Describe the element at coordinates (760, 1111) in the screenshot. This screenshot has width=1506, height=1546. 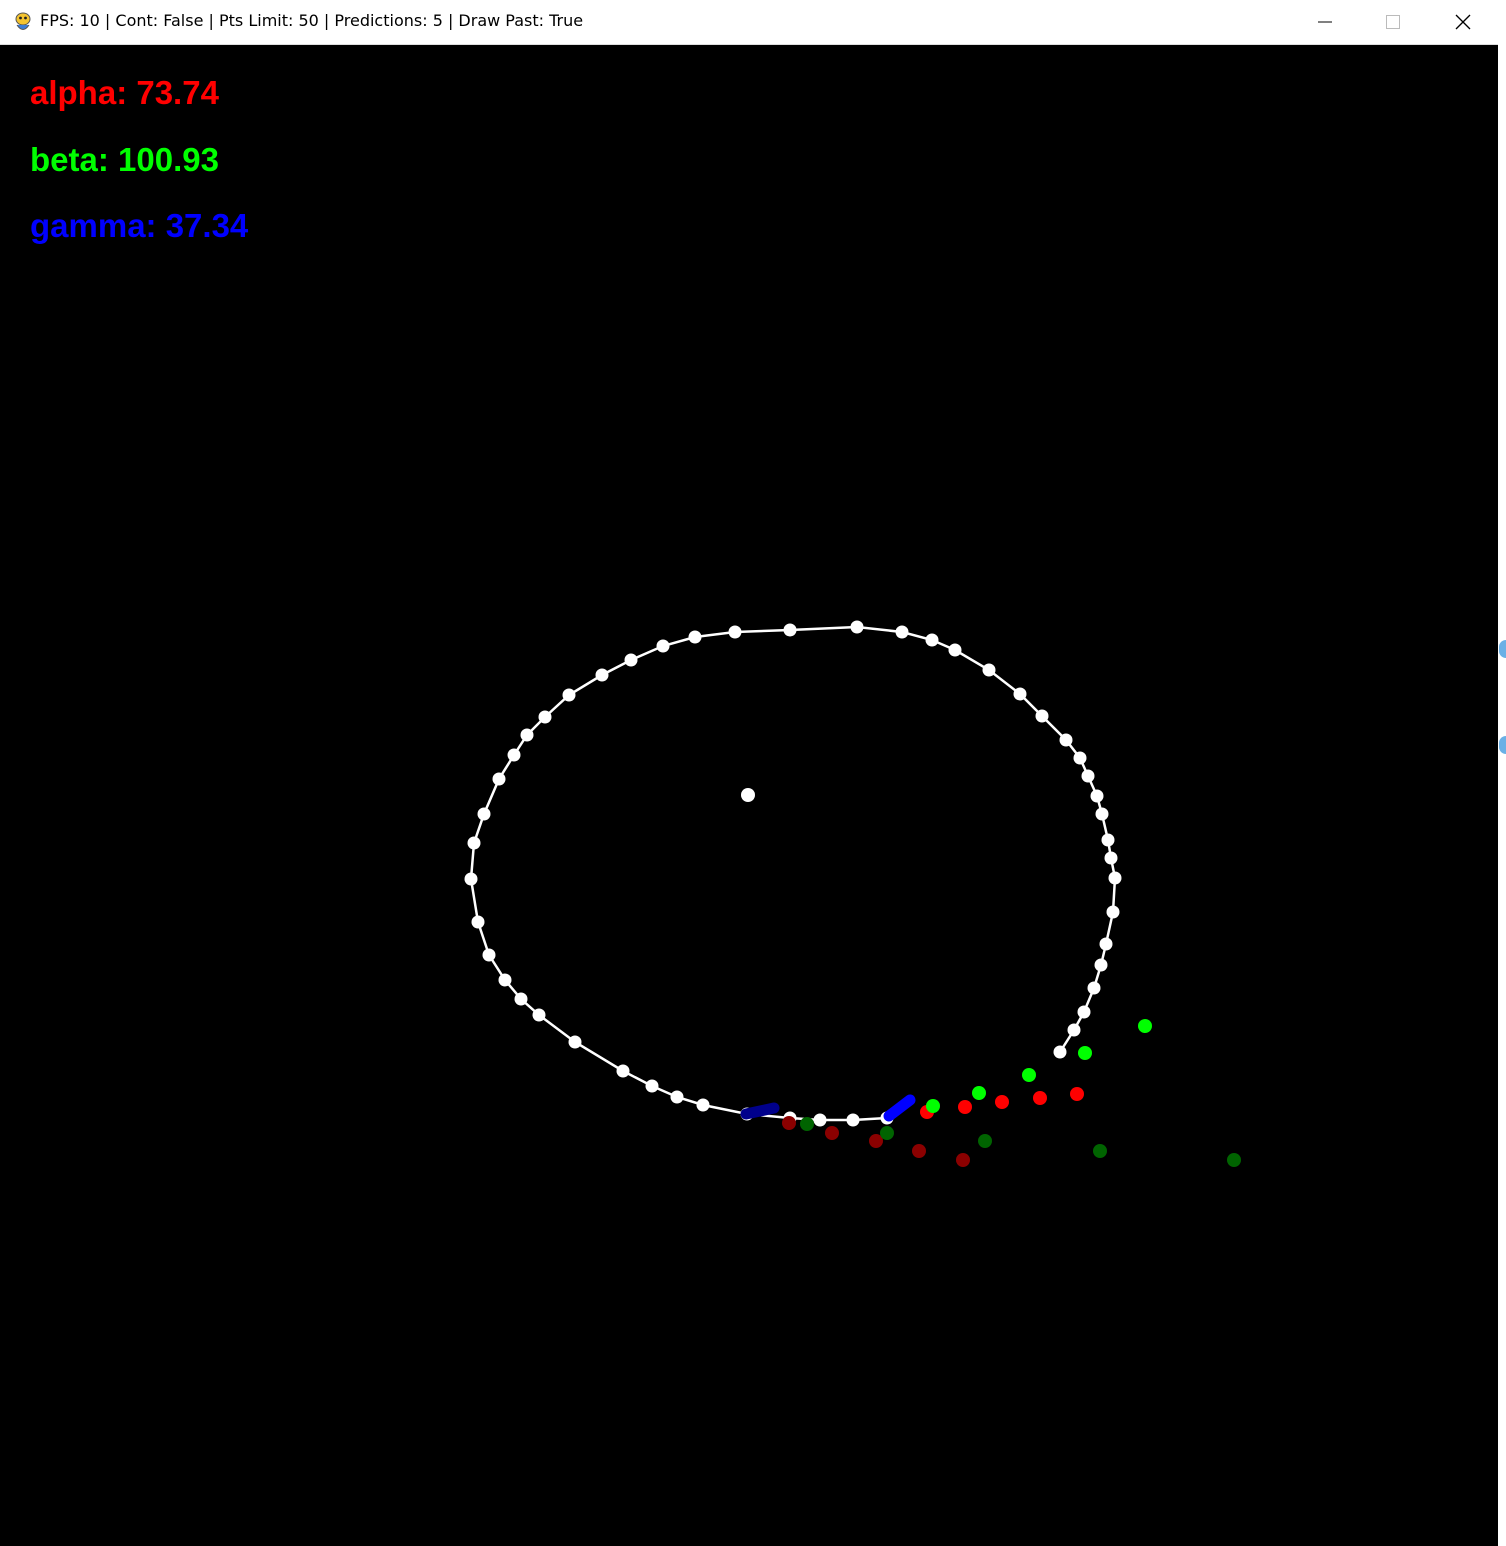
I see `past-arm-segment` at that location.